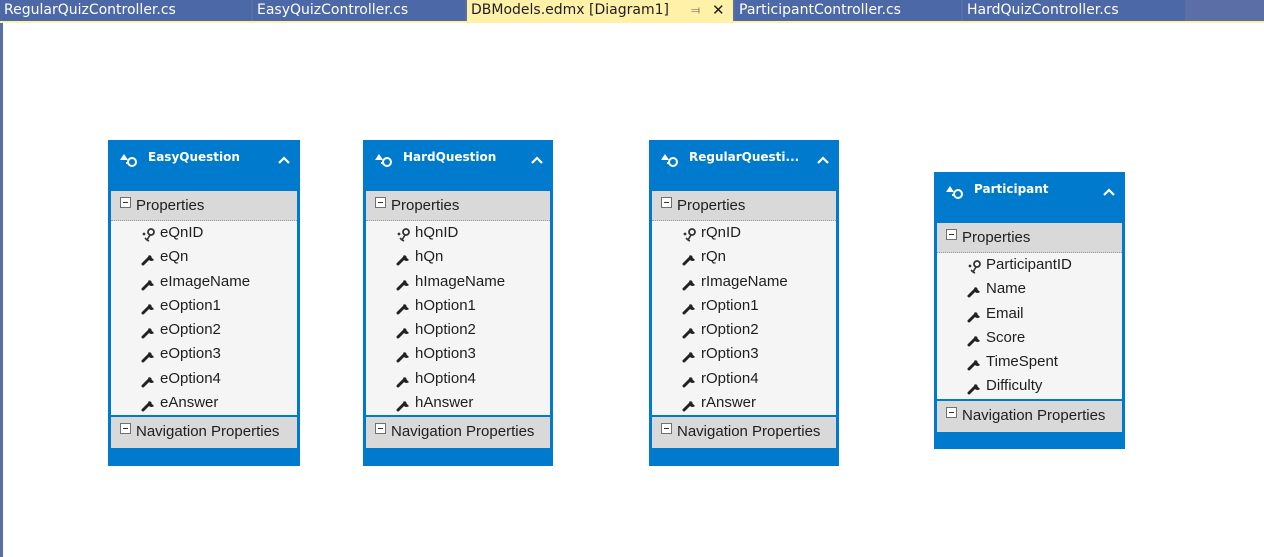 The width and height of the screenshot is (1264, 557). Describe the element at coordinates (204, 379) in the screenshot. I see `property-item: eOption4` at that location.